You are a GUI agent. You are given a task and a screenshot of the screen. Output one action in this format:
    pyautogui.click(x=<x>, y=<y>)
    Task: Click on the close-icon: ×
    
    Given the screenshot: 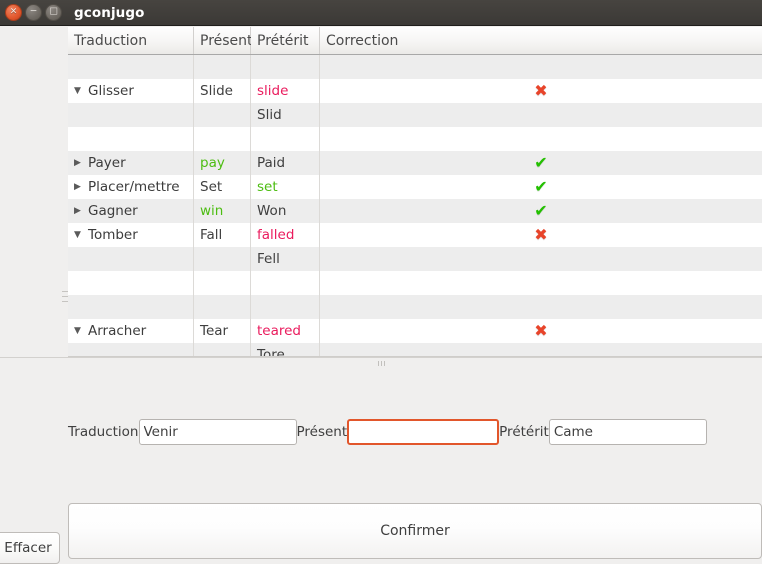 What is the action you would take?
    pyautogui.click(x=13, y=12)
    